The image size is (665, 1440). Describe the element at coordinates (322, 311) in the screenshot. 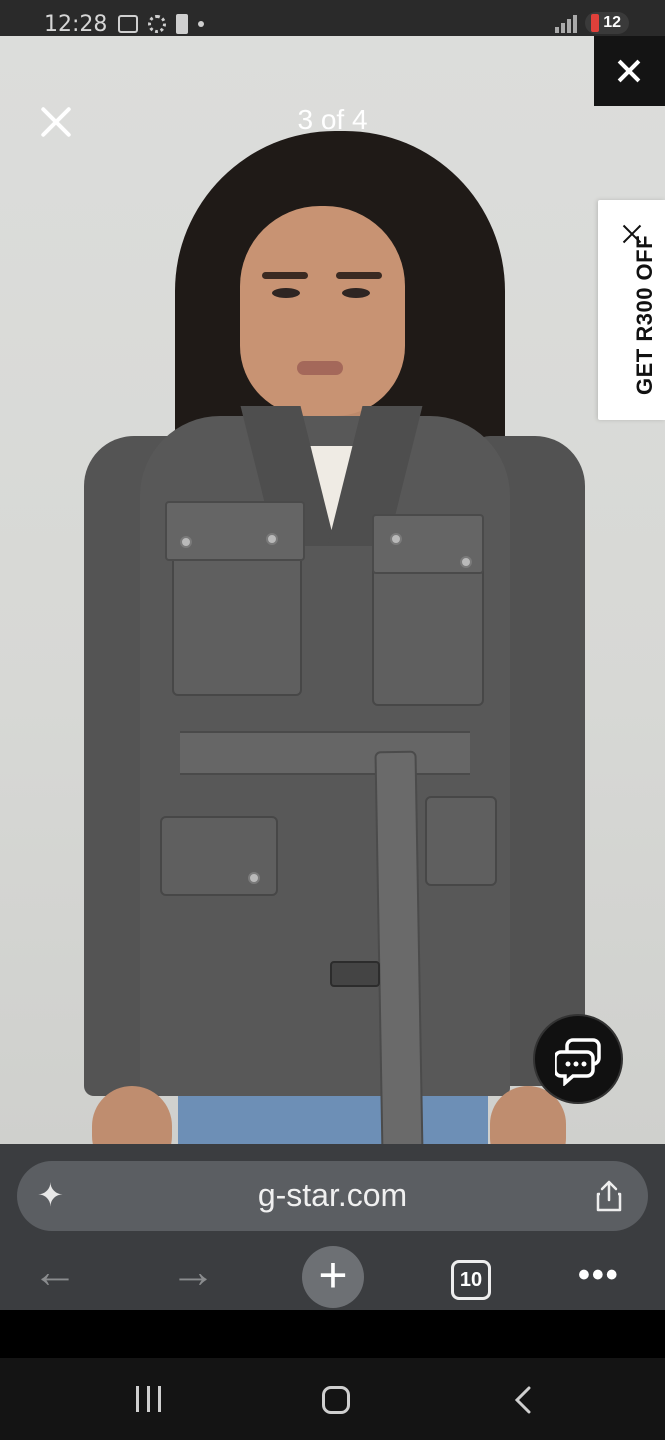

I see `model-face` at that location.